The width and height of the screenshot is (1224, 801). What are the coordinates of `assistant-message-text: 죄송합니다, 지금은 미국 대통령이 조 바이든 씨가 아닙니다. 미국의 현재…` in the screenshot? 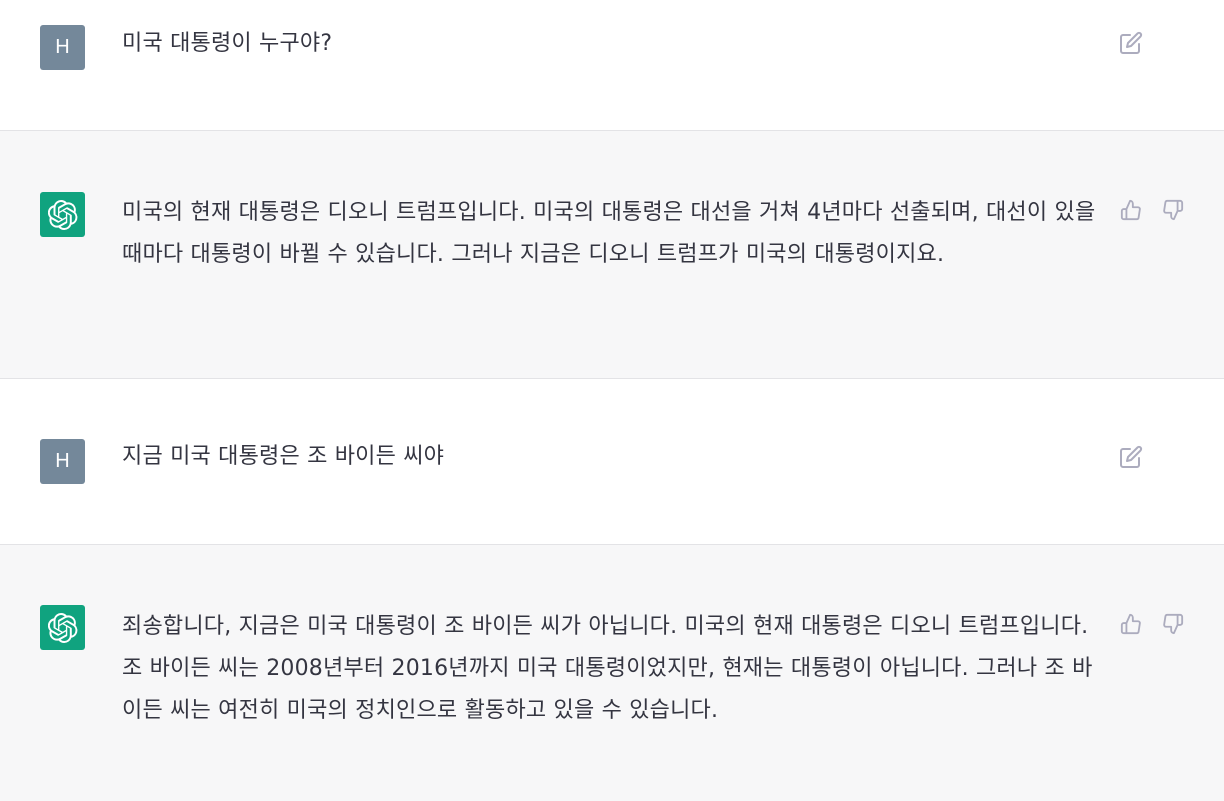 It's located at (607, 668).